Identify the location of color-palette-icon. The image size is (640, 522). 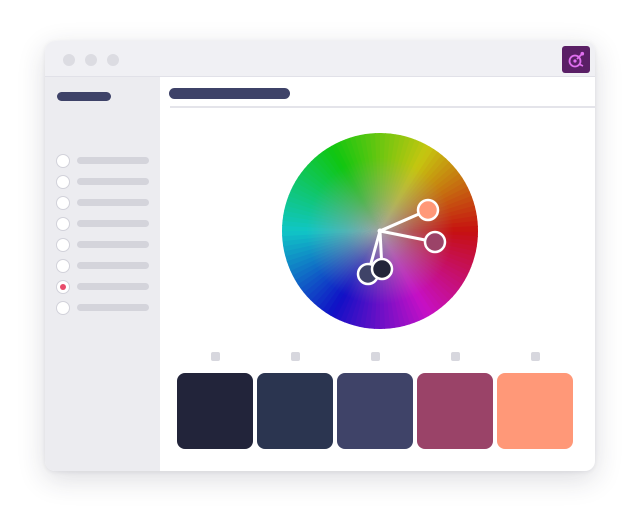
(576, 59).